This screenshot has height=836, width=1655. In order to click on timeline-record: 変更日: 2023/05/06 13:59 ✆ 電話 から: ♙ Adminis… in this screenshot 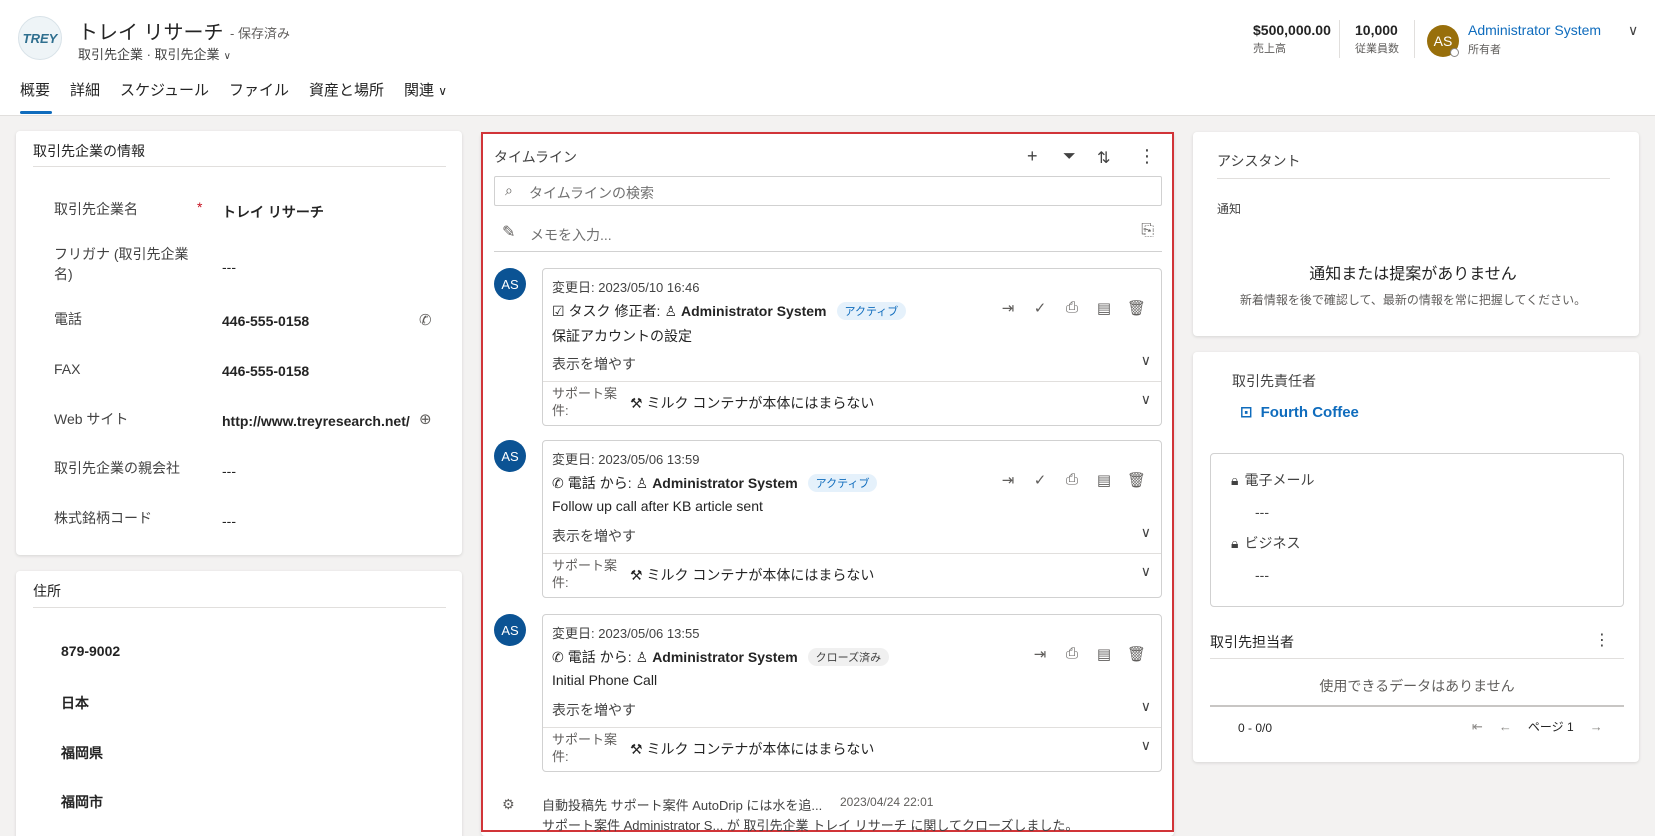, I will do `click(852, 519)`.